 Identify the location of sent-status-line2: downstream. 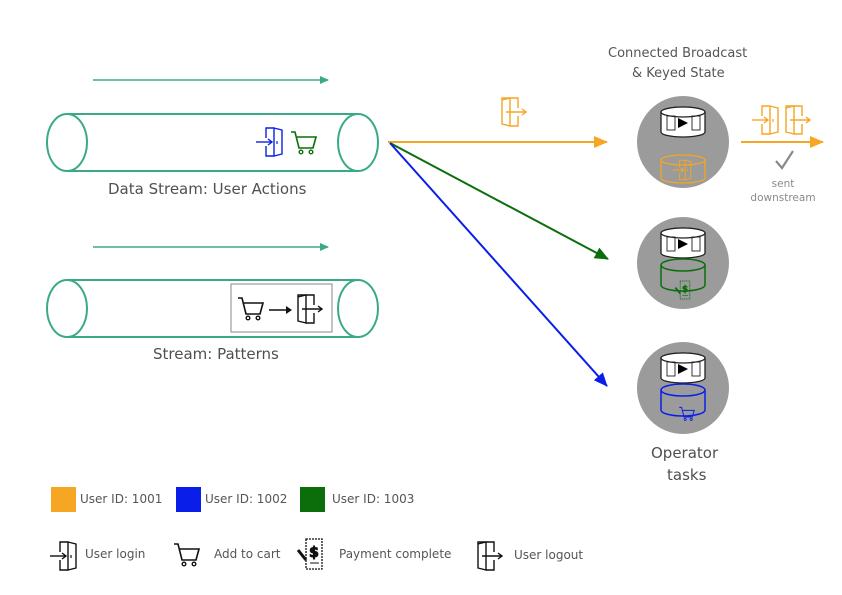
(783, 198).